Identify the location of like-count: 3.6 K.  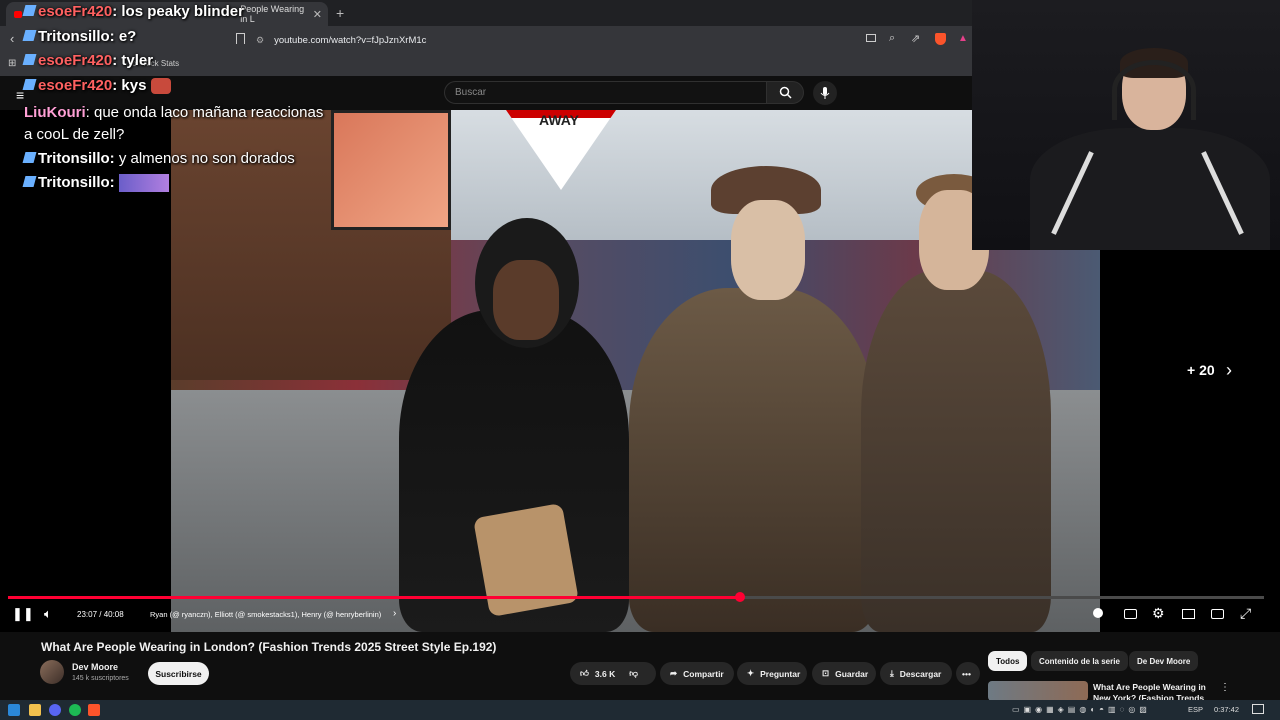
(605, 673).